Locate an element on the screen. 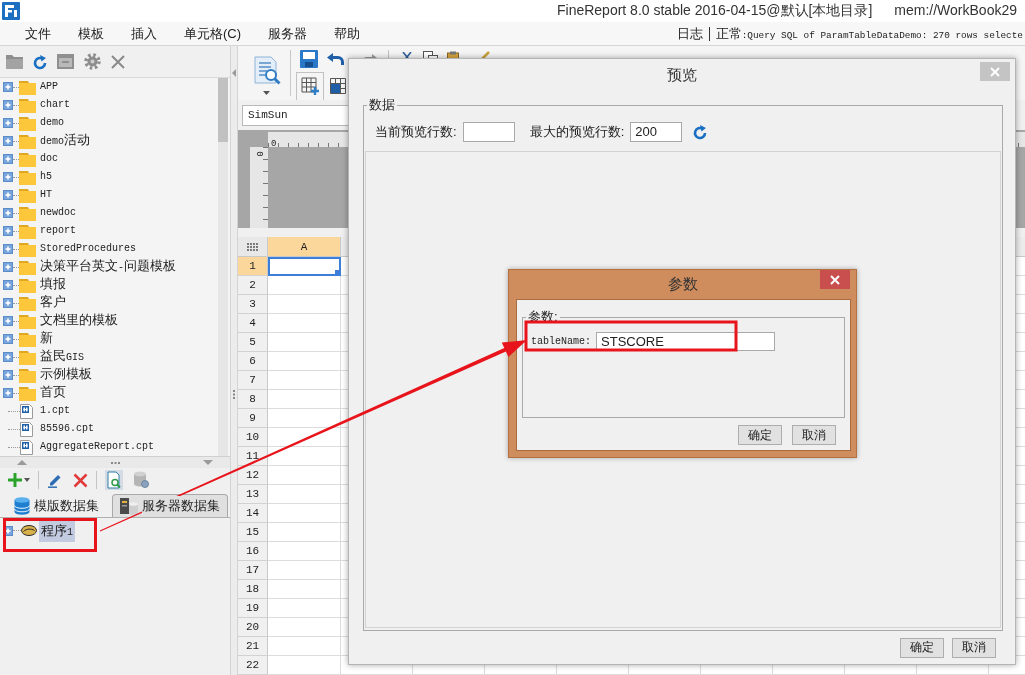 This screenshot has width=1025, height=675. tab: 服务器数据集 is located at coordinates (170, 505).